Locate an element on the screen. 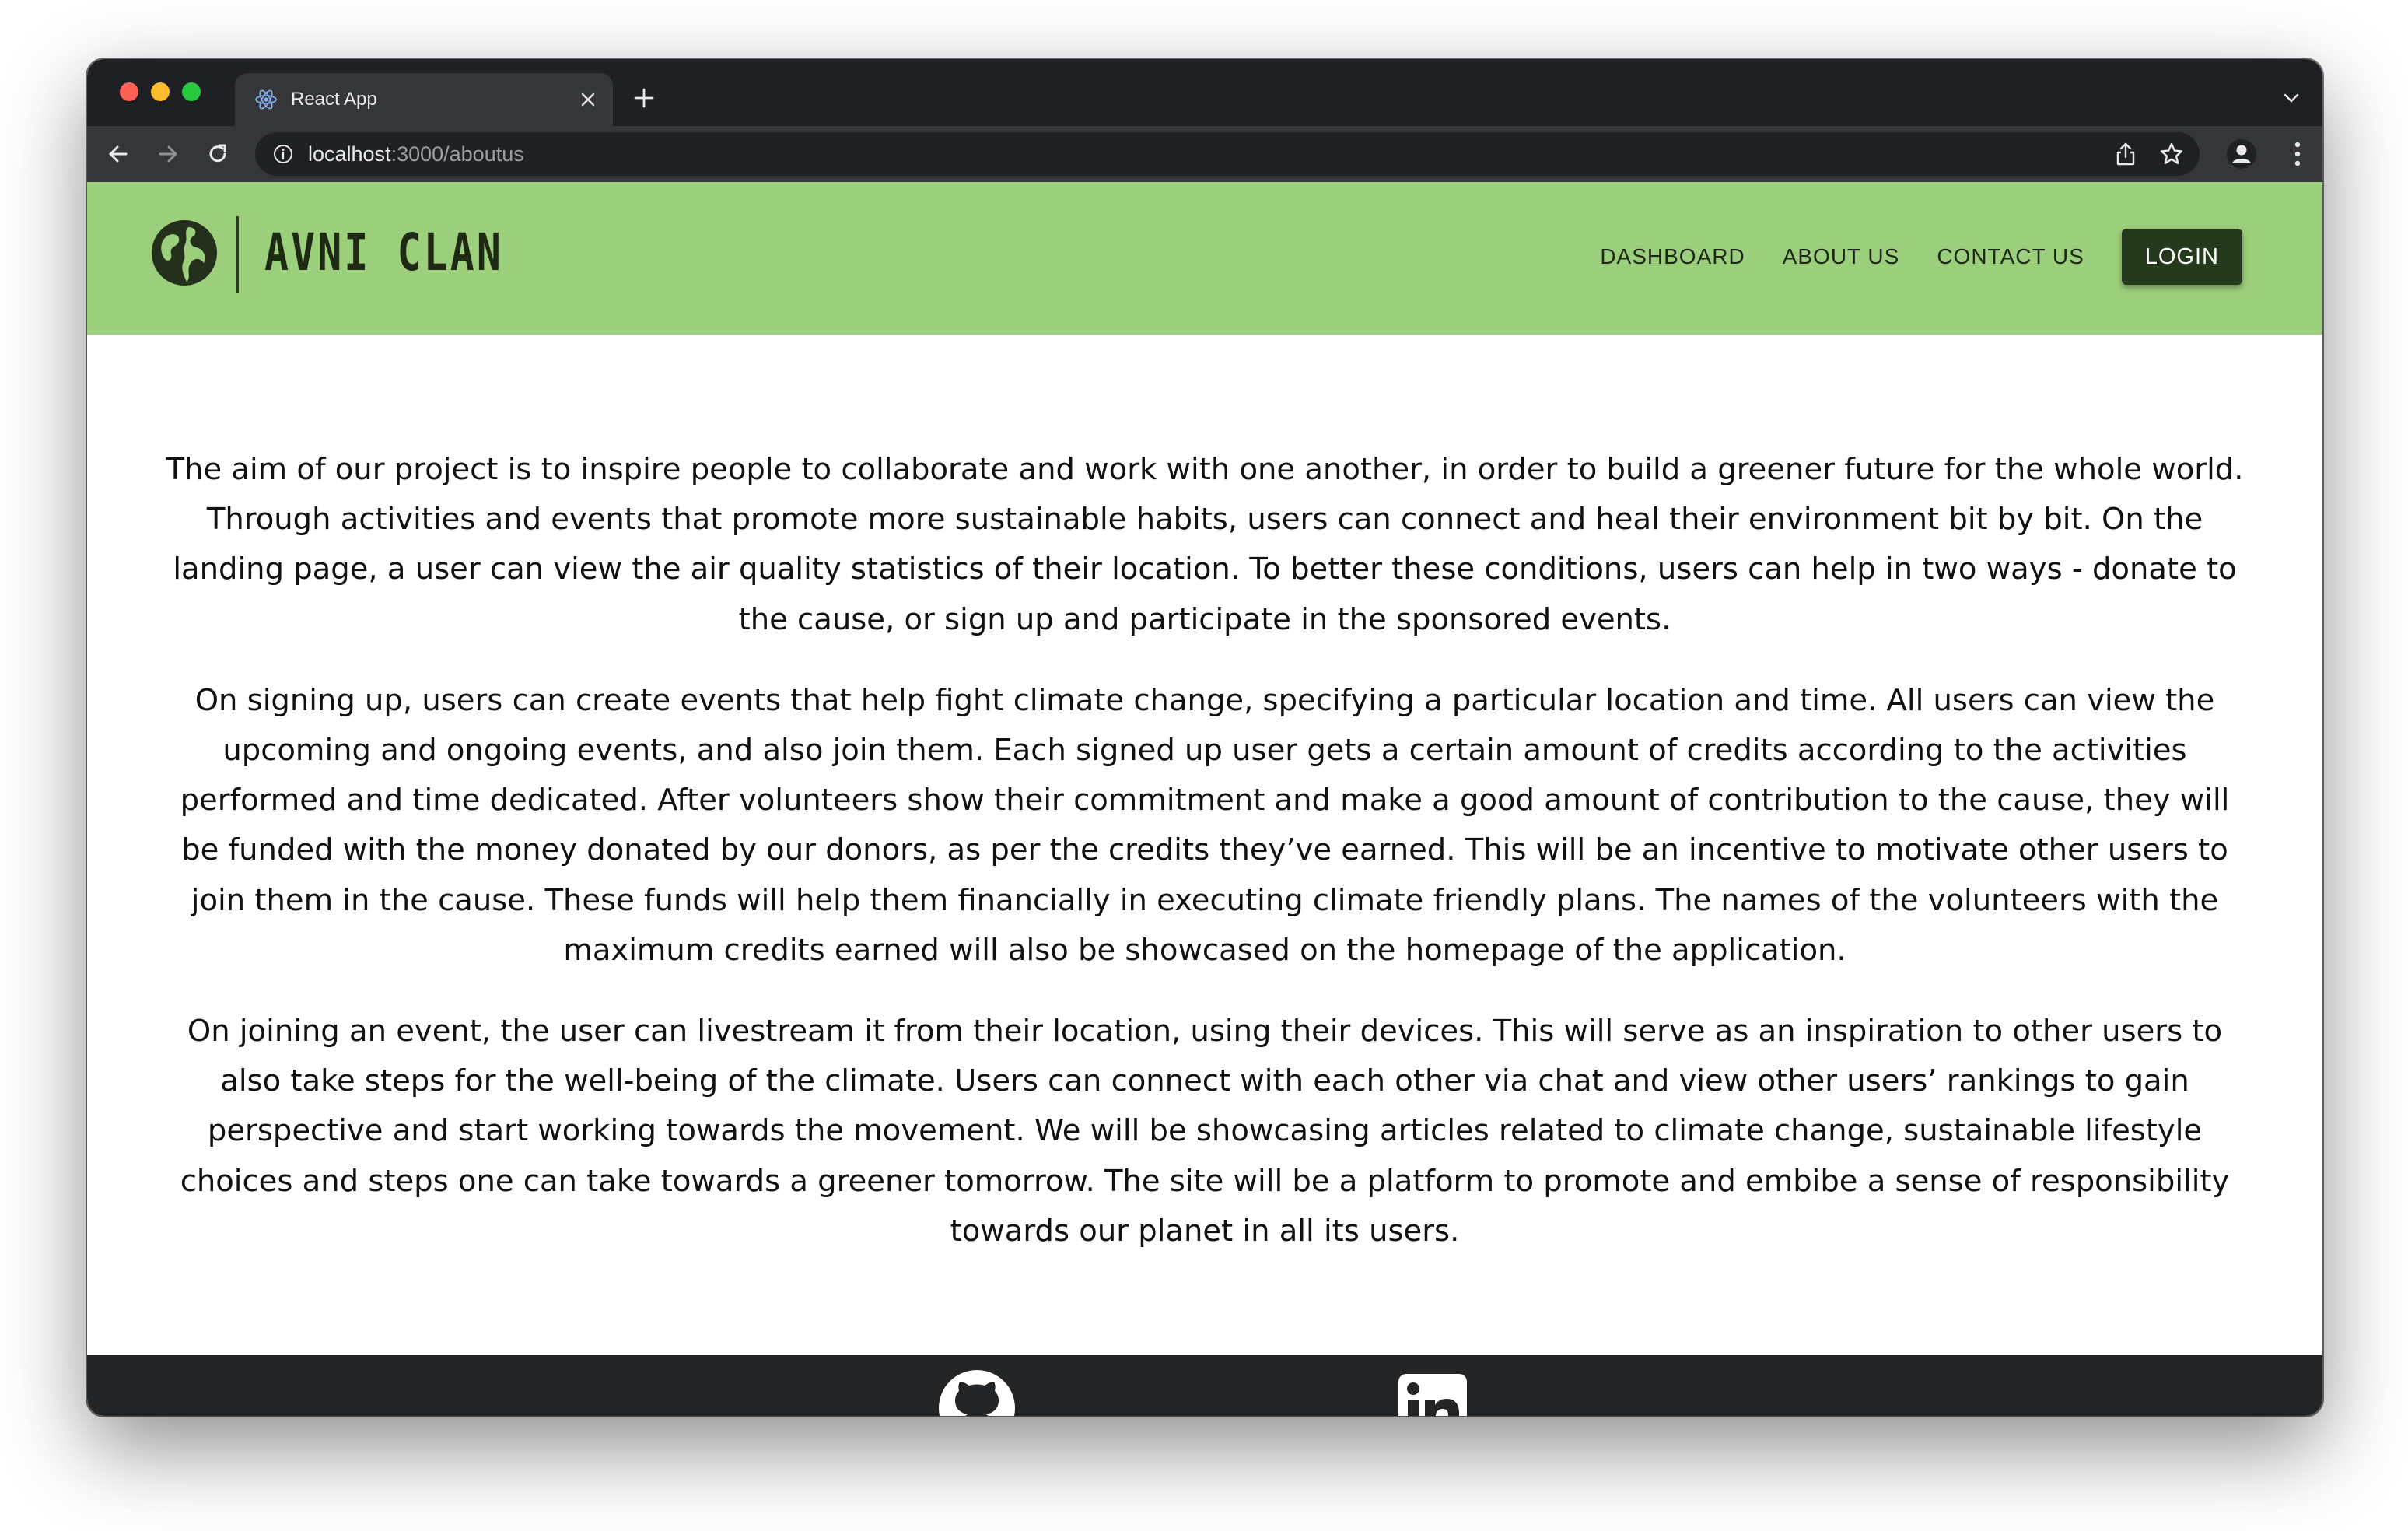 This screenshot has width=2408, height=1531. main-nav: DASHBOARD ABOUT US CONTACT US LOGIN is located at coordinates (1921, 257).